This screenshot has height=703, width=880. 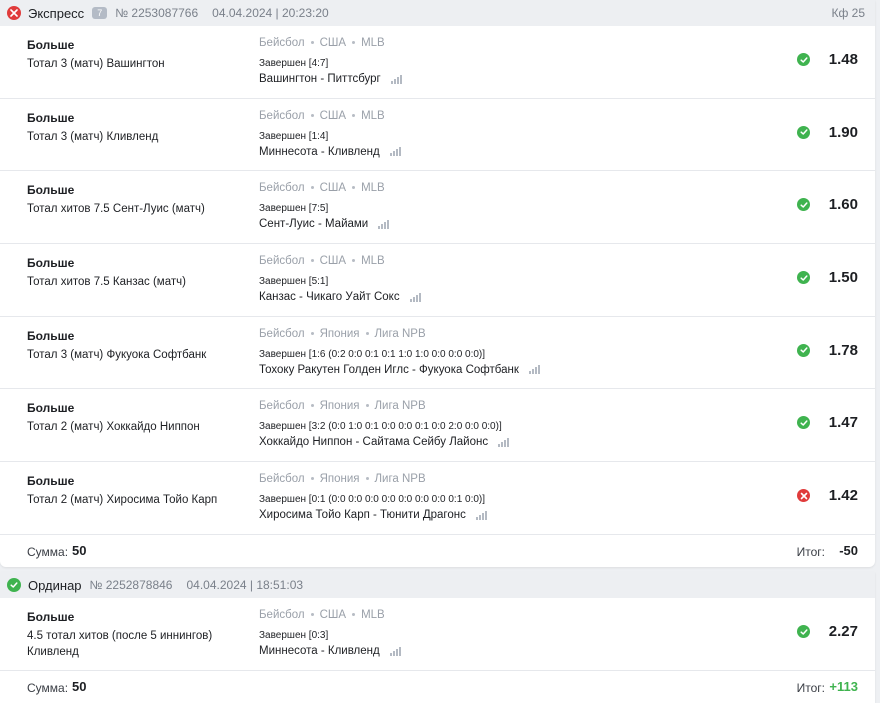 What do you see at coordinates (803, 496) in the screenshot?
I see `loss-cross-icon` at bounding box center [803, 496].